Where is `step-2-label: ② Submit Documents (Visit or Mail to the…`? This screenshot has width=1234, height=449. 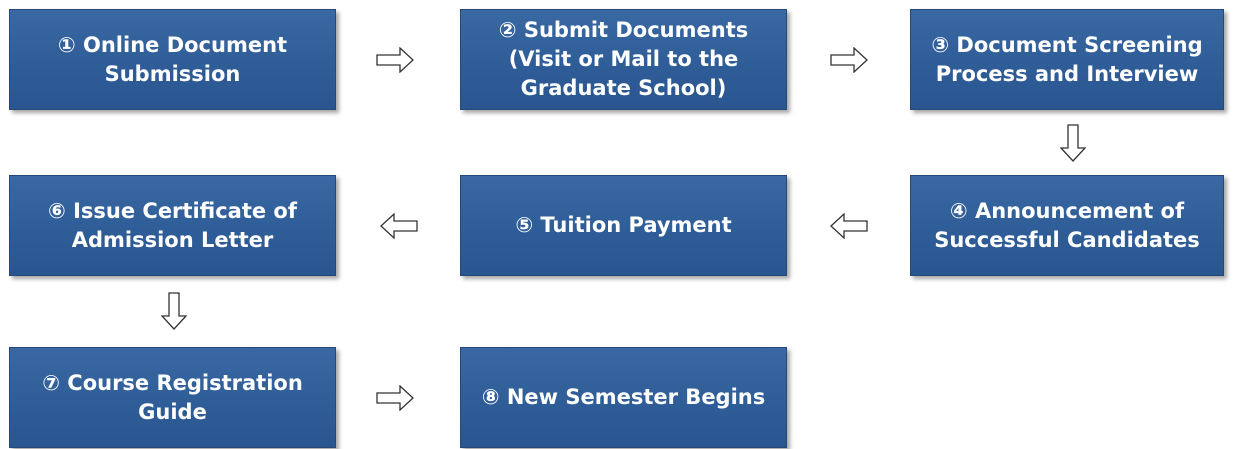 step-2-label: ② Submit Documents (Visit or Mail to the… is located at coordinates (623, 59).